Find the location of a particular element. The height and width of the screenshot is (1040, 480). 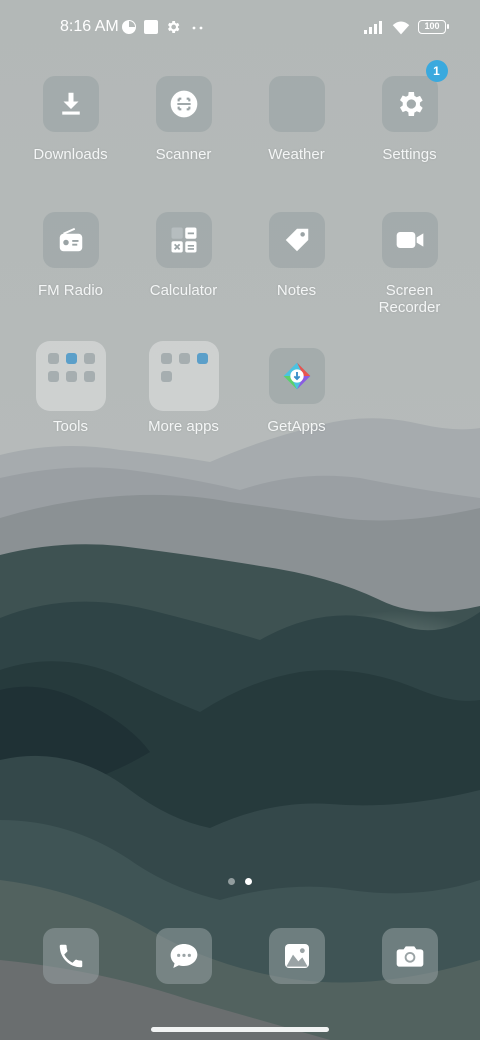

app-fm-radio: FM Radio is located at coordinates (70, 255).